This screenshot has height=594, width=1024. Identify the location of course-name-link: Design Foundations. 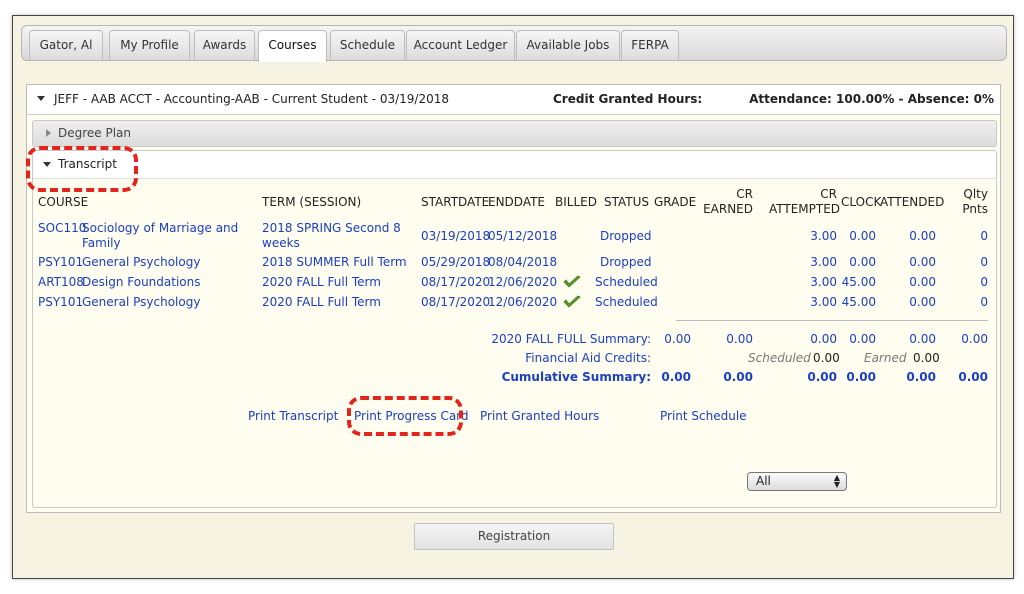
(141, 282).